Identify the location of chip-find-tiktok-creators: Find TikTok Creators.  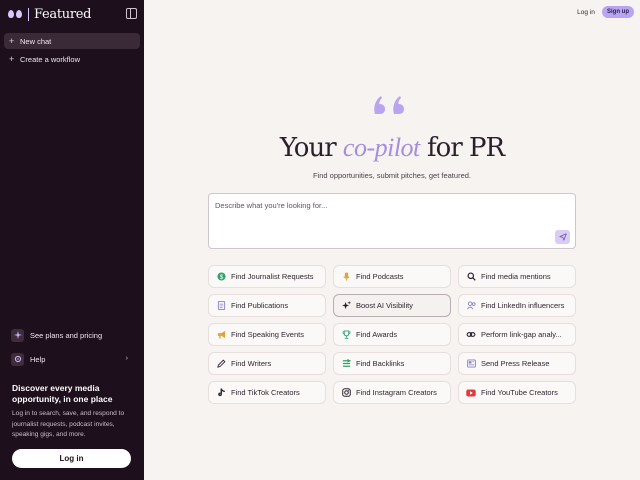
(267, 392).